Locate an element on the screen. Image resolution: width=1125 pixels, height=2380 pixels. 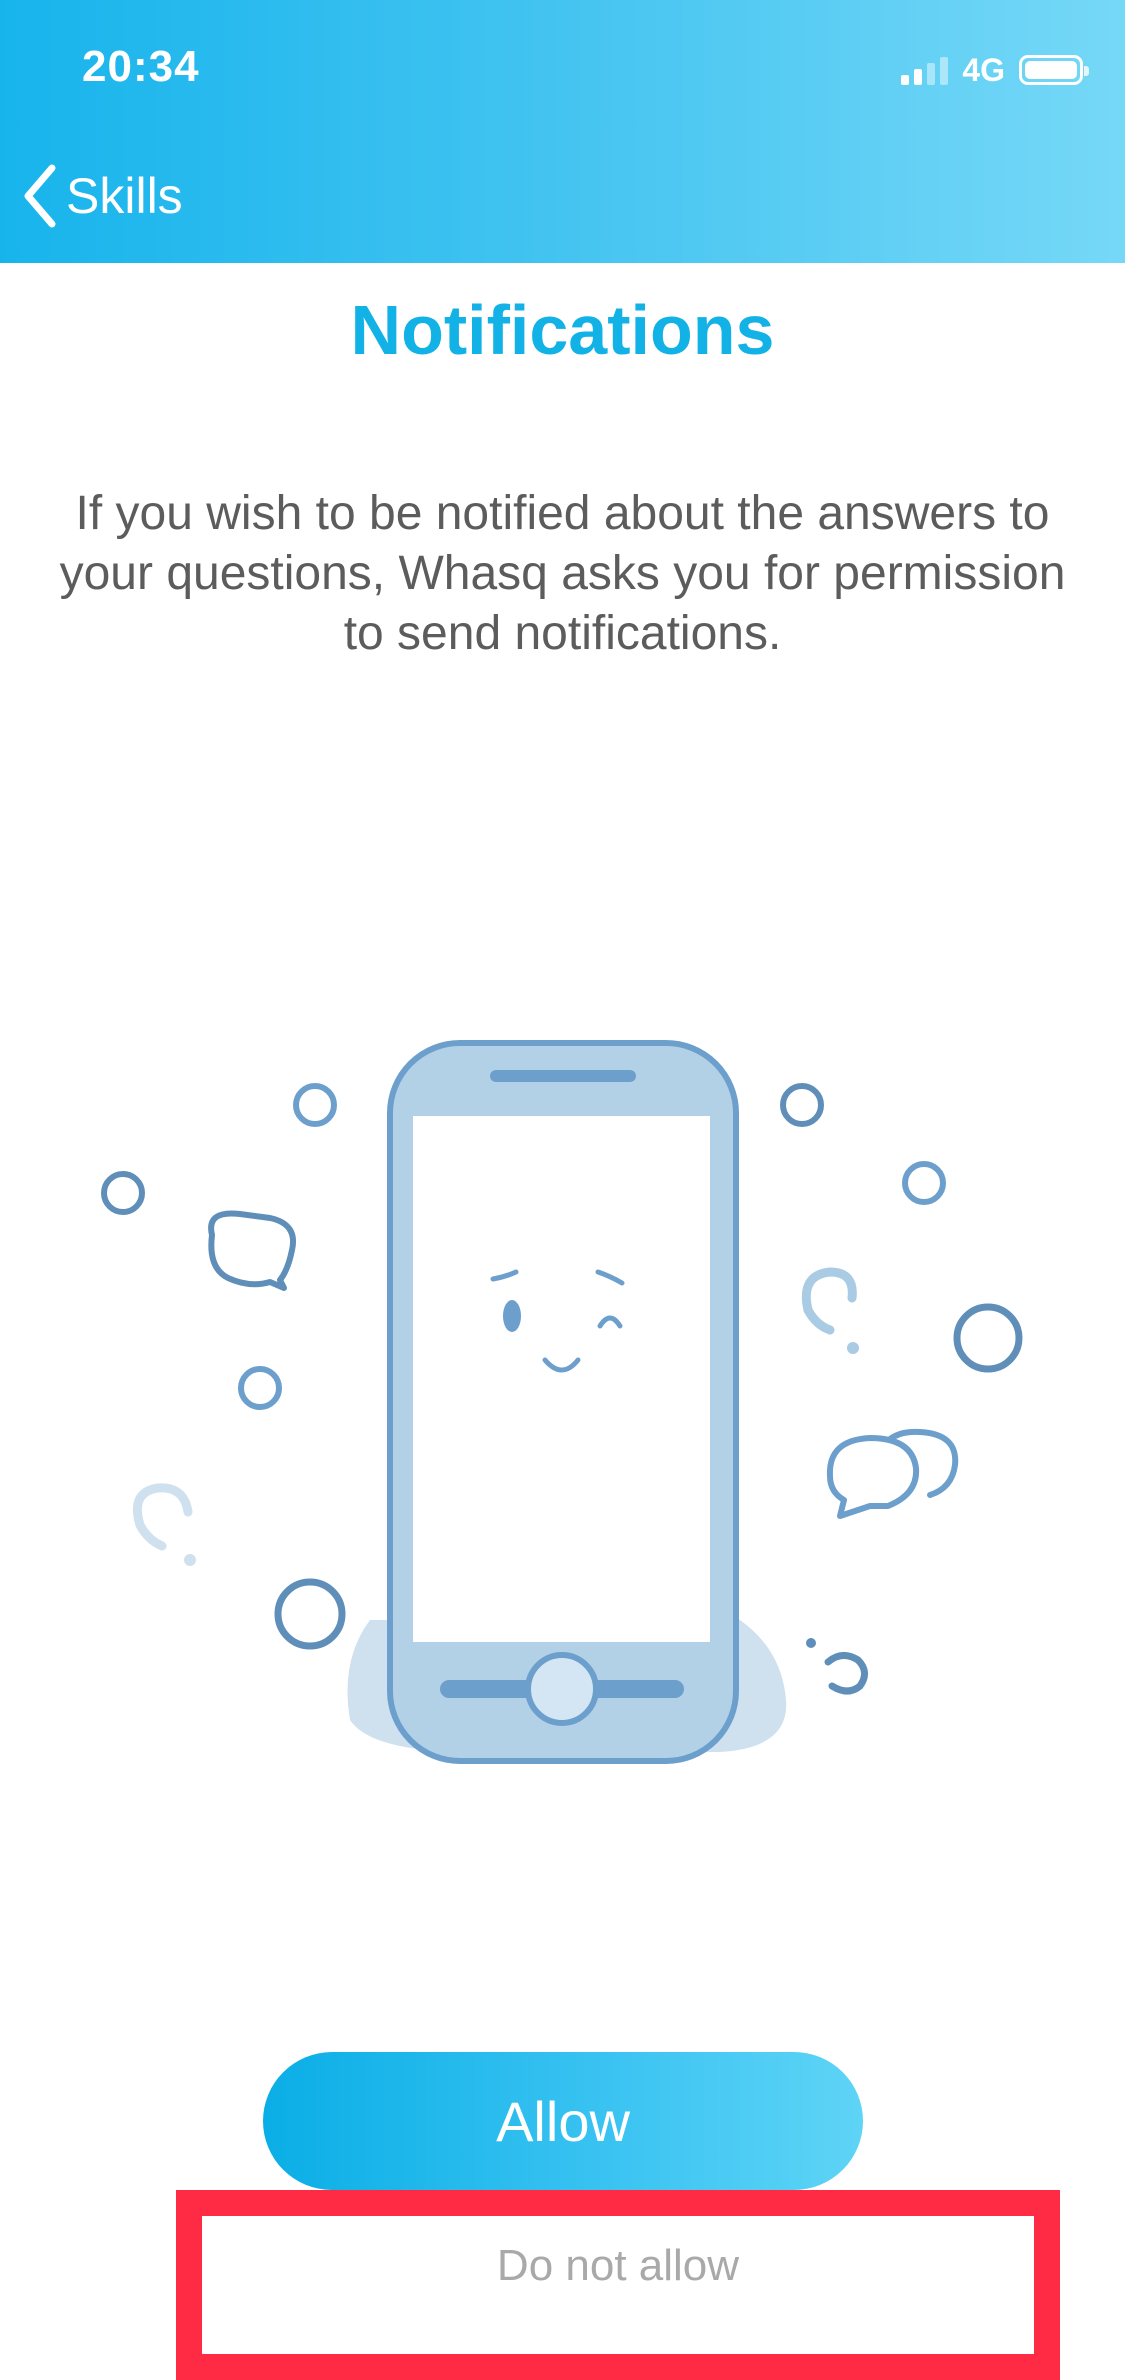
network-type: 4G is located at coordinates (983, 69).